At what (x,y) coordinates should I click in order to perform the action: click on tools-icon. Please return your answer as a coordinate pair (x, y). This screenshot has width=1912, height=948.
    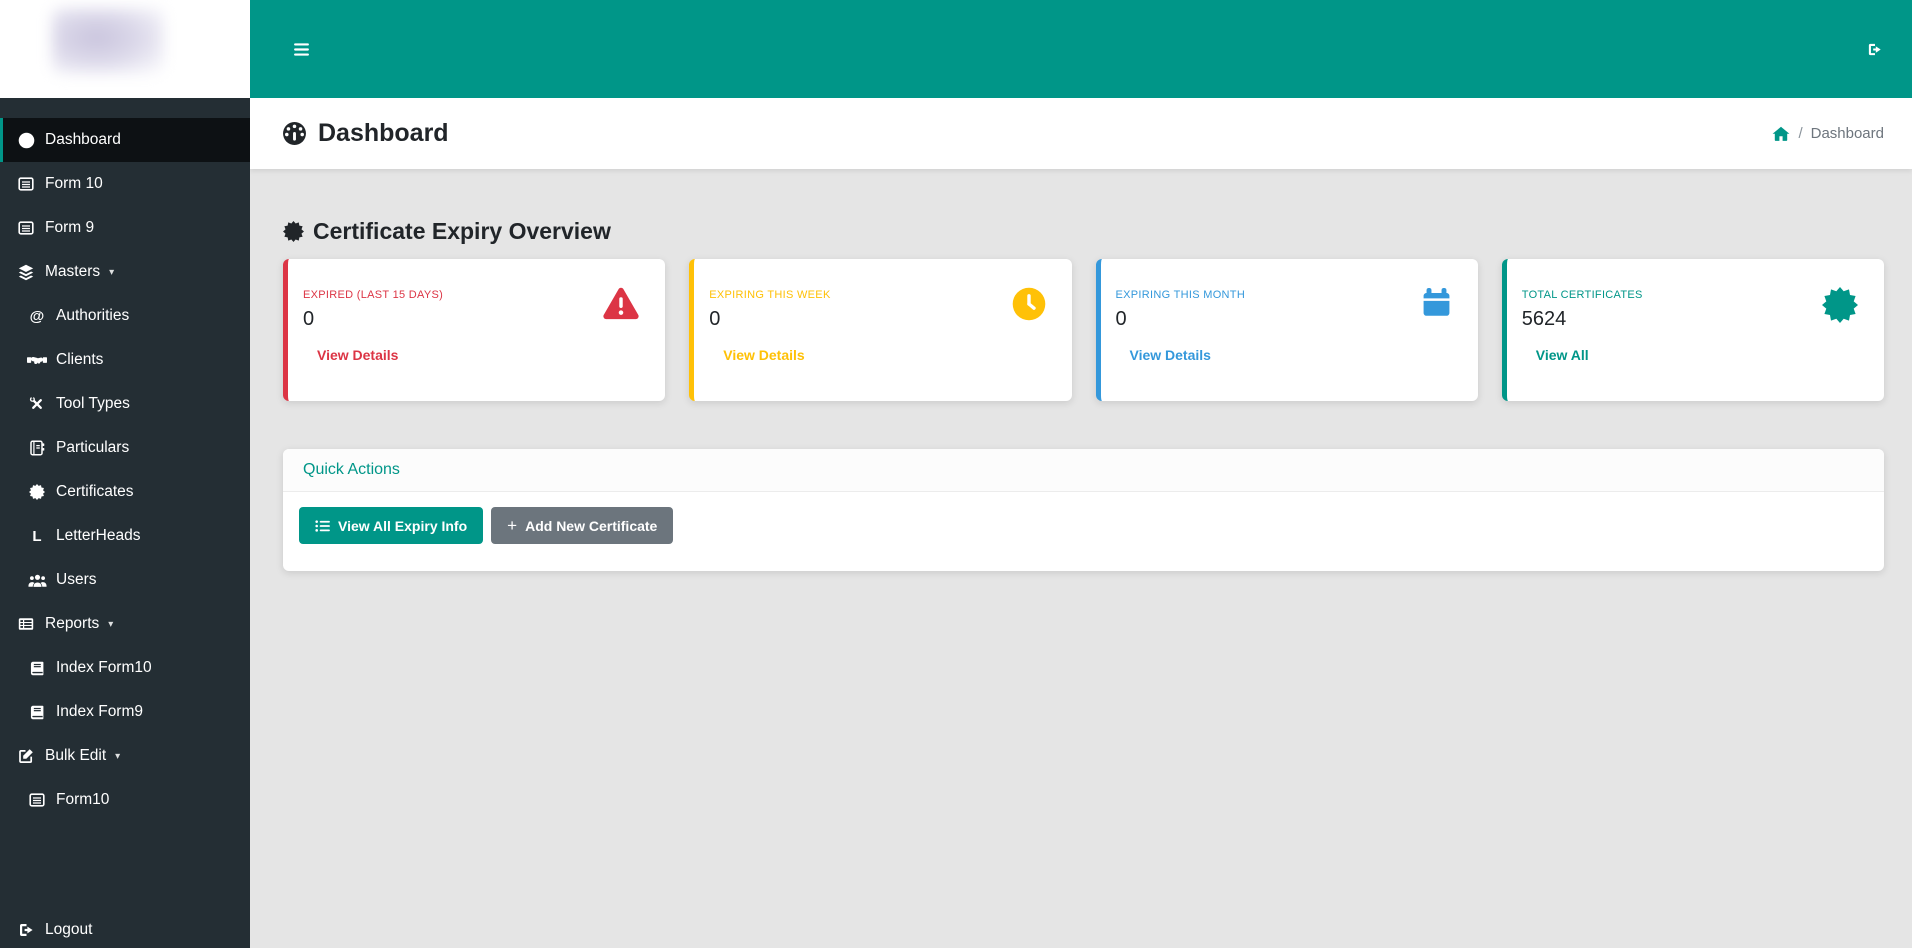
    Looking at the image, I should click on (37, 404).